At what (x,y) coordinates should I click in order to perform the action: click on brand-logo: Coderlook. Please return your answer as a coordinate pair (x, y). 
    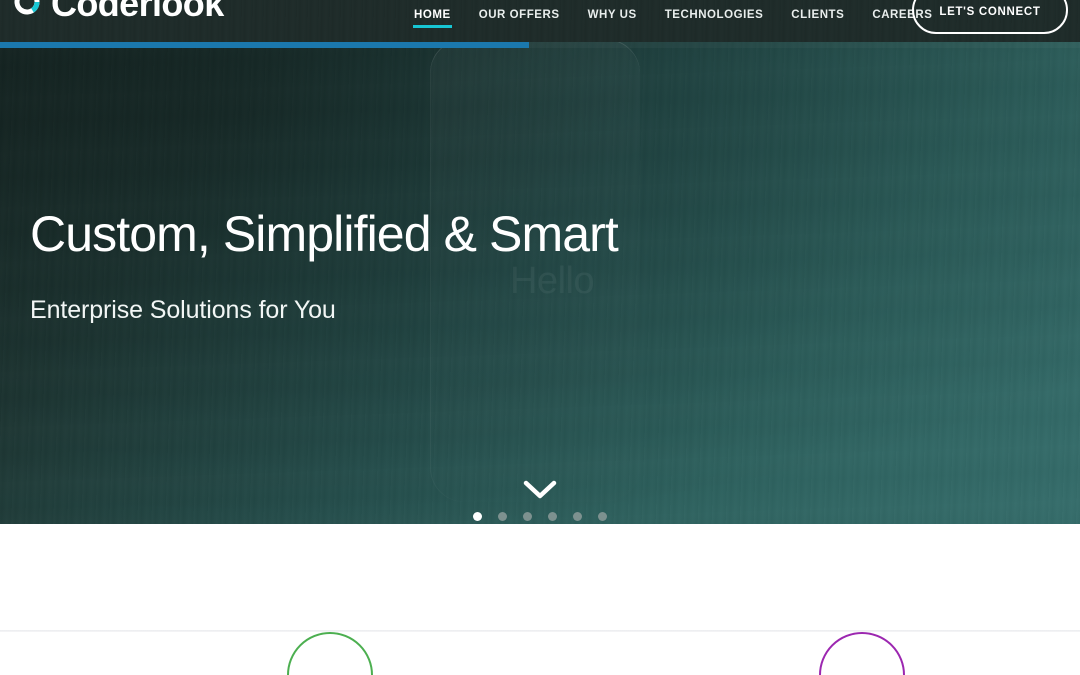
    Looking at the image, I should click on (118, 12).